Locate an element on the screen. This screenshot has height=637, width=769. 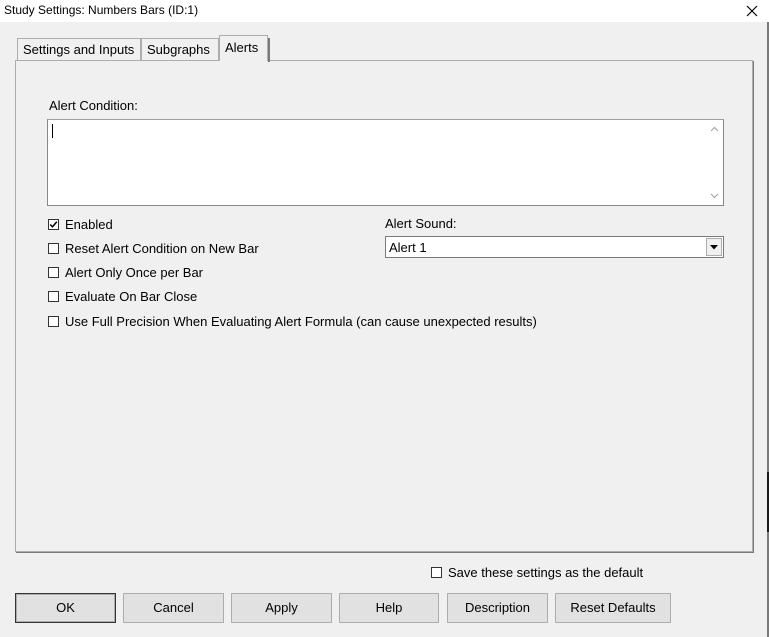
tab-label: Settings and Inputs is located at coordinates (79, 49).